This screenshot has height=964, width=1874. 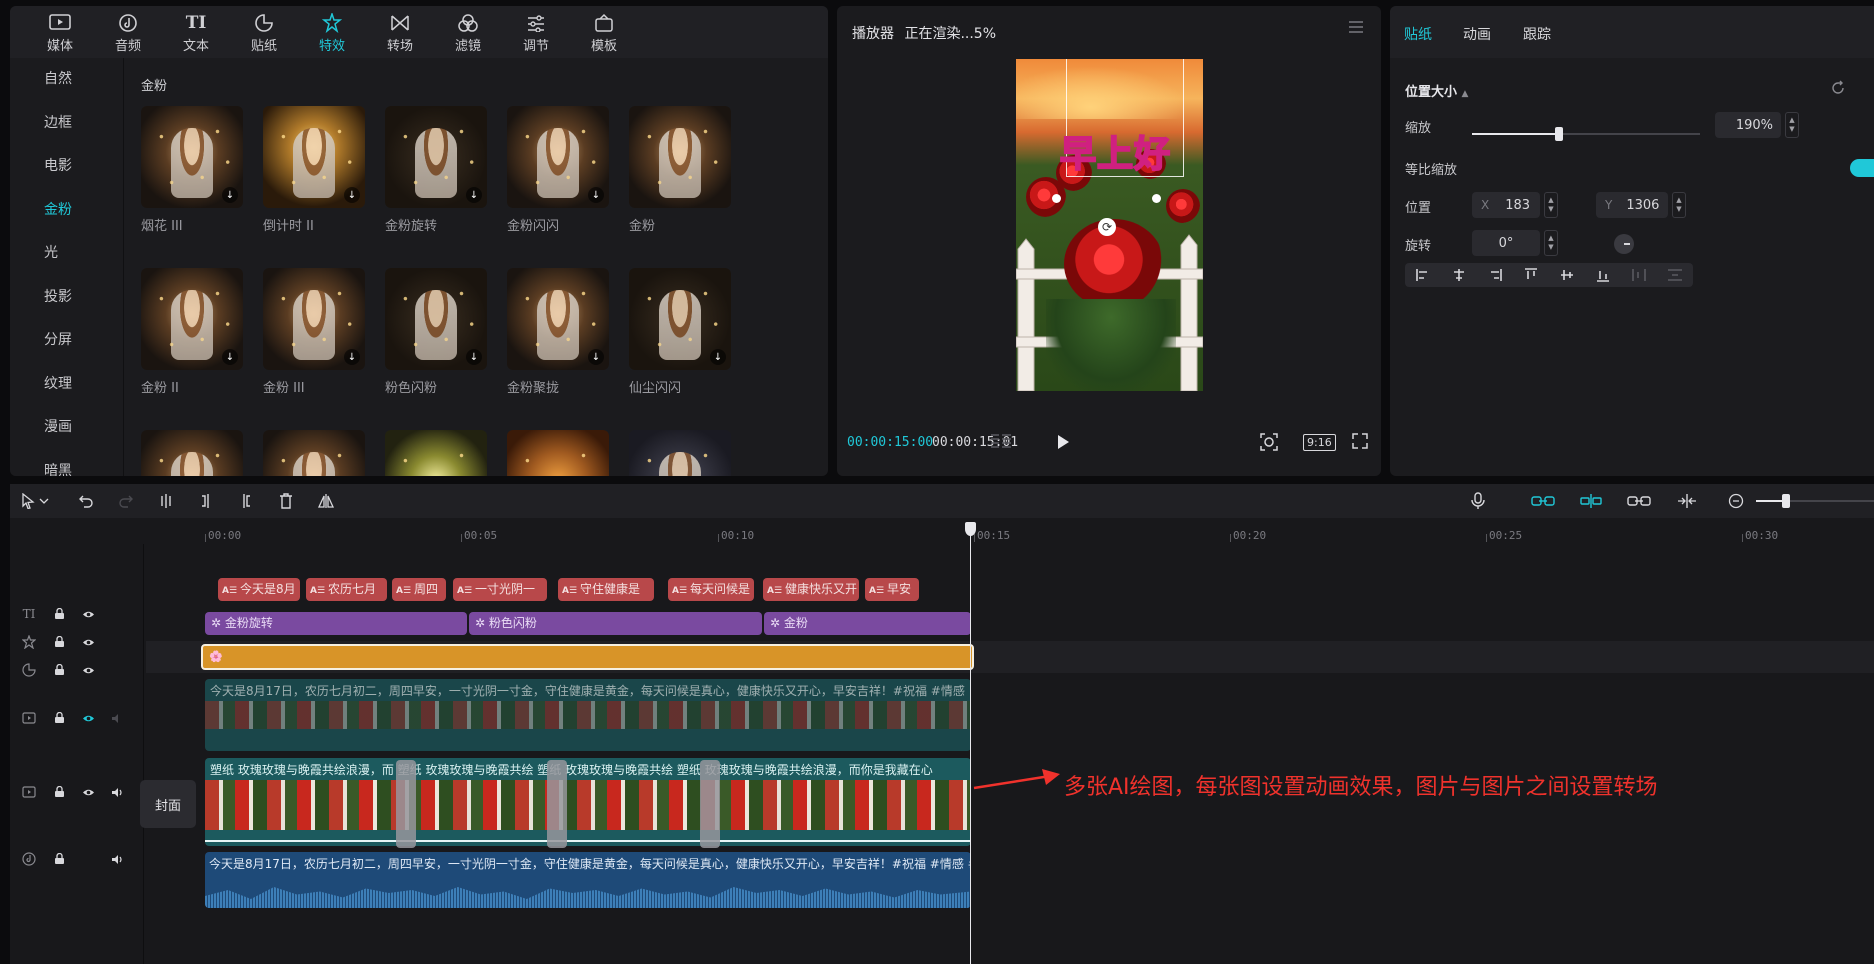 What do you see at coordinates (1551, 205) in the screenshot?
I see `position-x-stepper: ▲ ▼` at bounding box center [1551, 205].